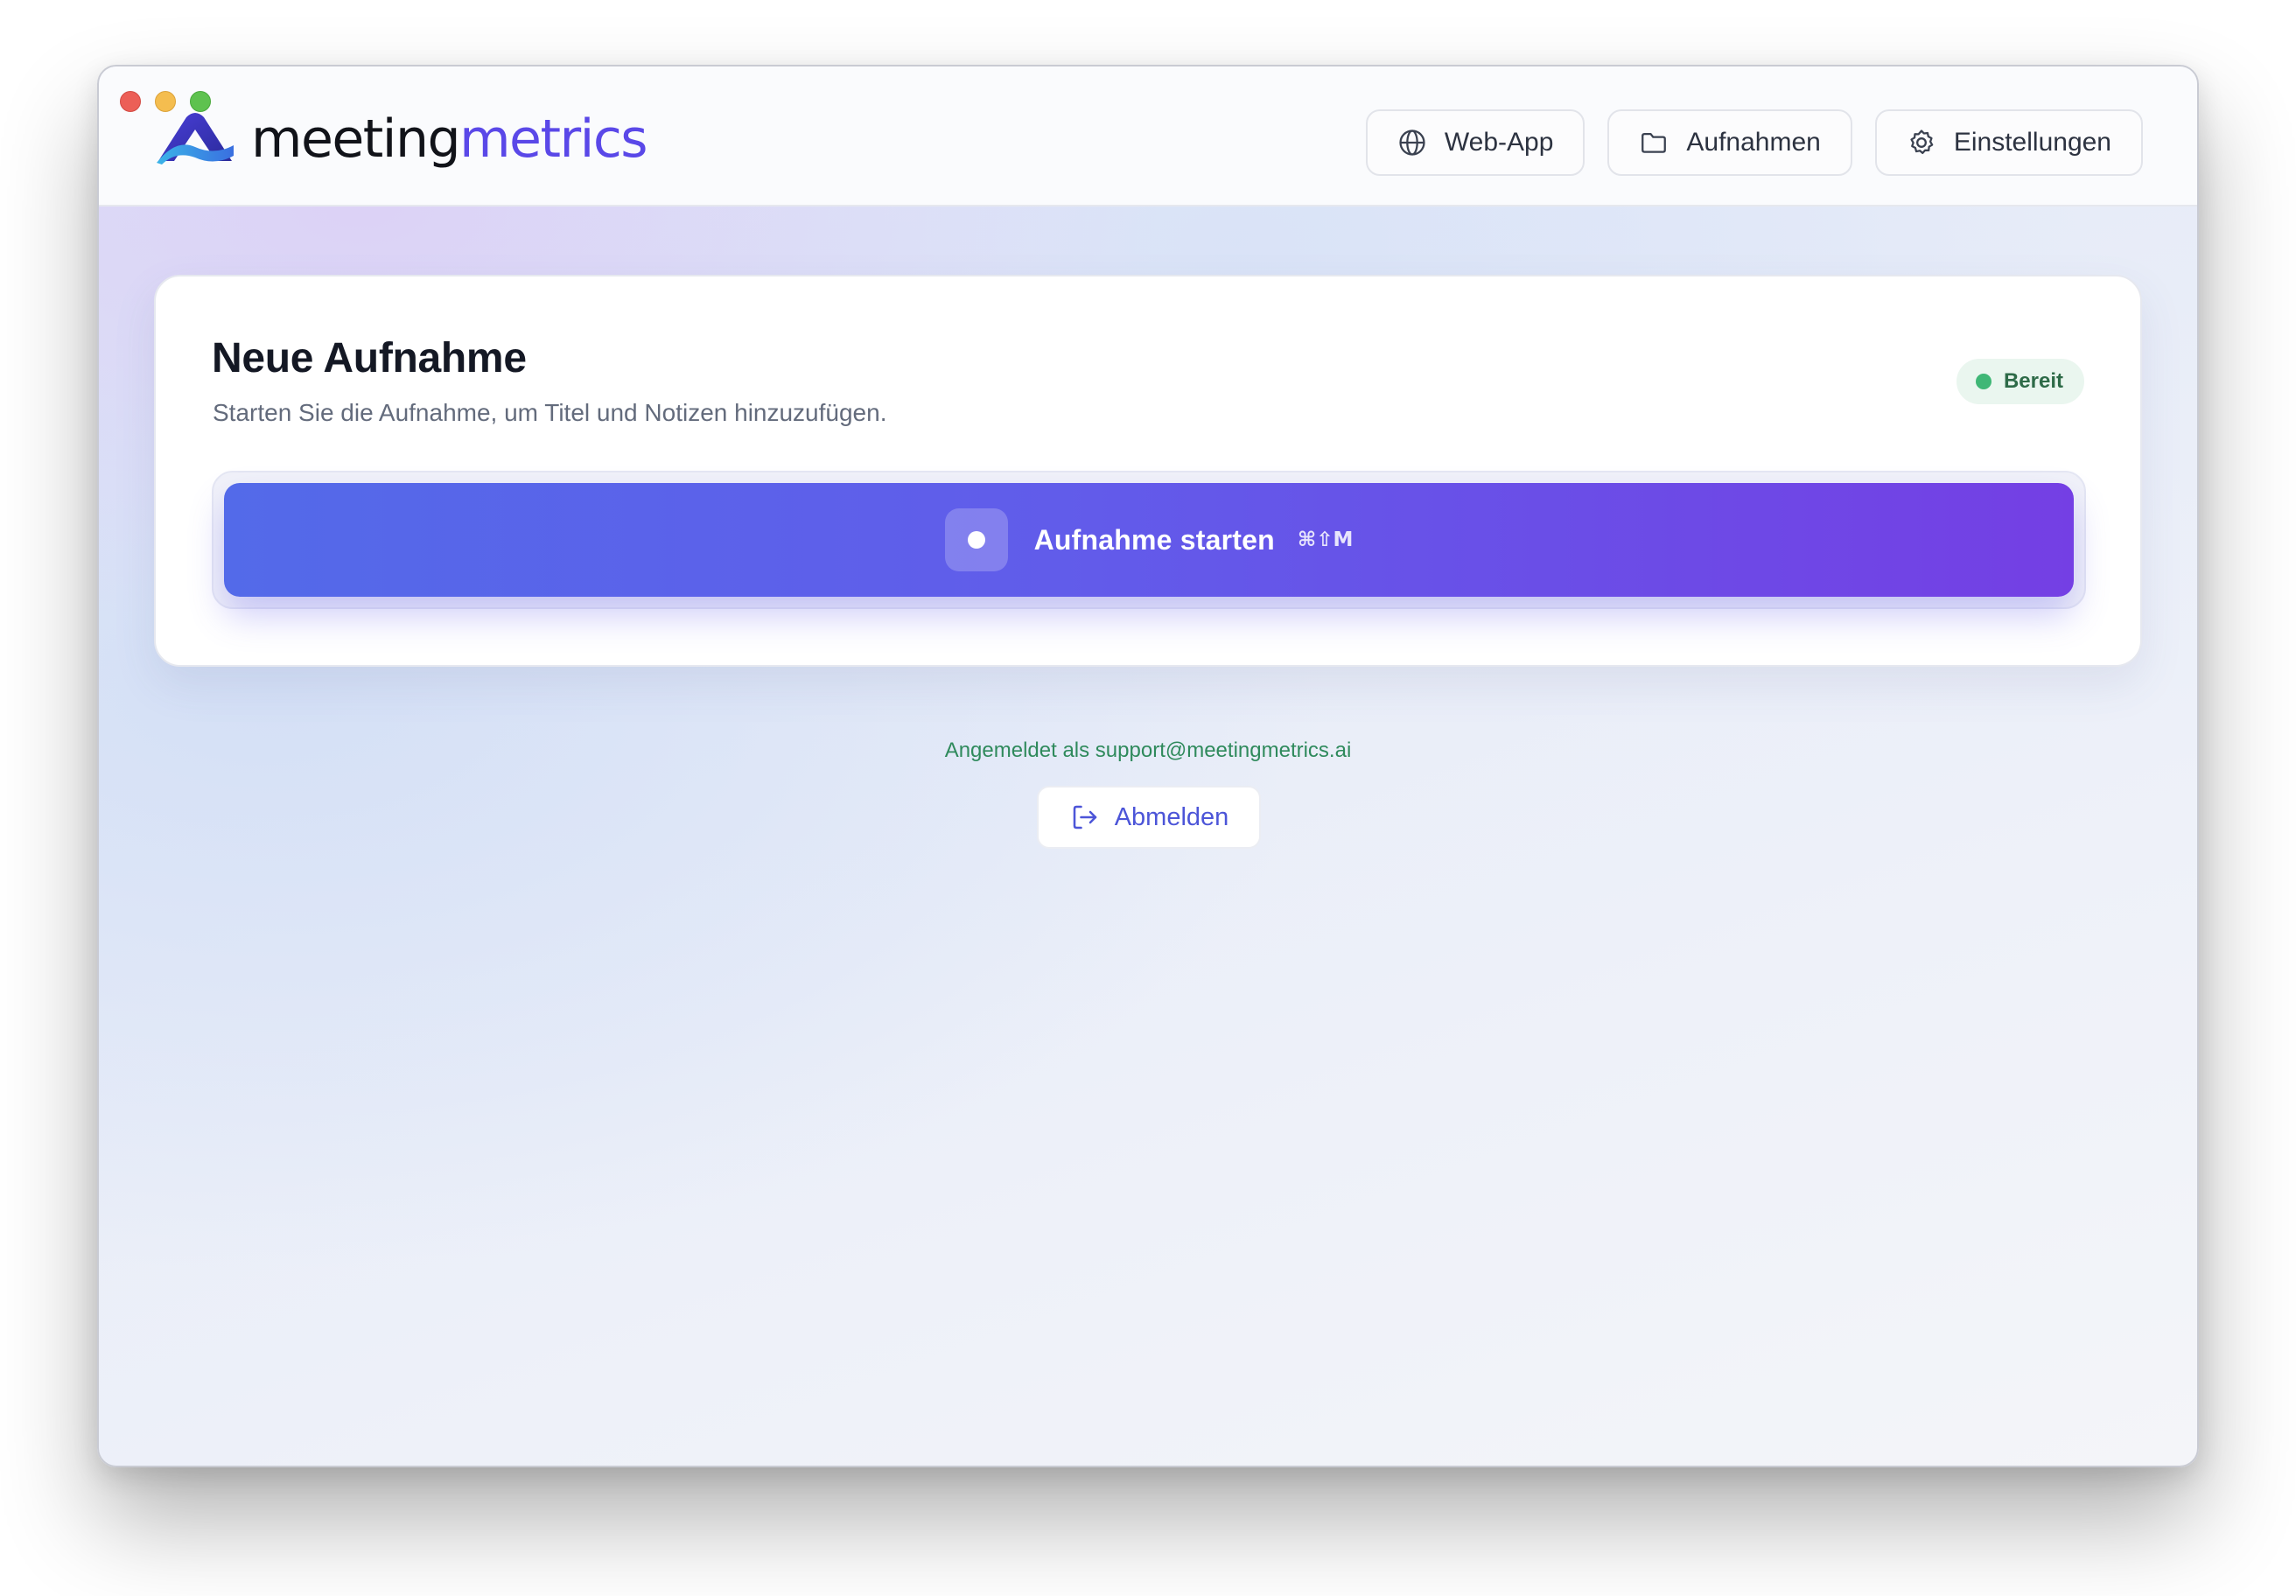 The width and height of the screenshot is (2296, 1596). I want to click on status-badge: Bereit, so click(2020, 381).